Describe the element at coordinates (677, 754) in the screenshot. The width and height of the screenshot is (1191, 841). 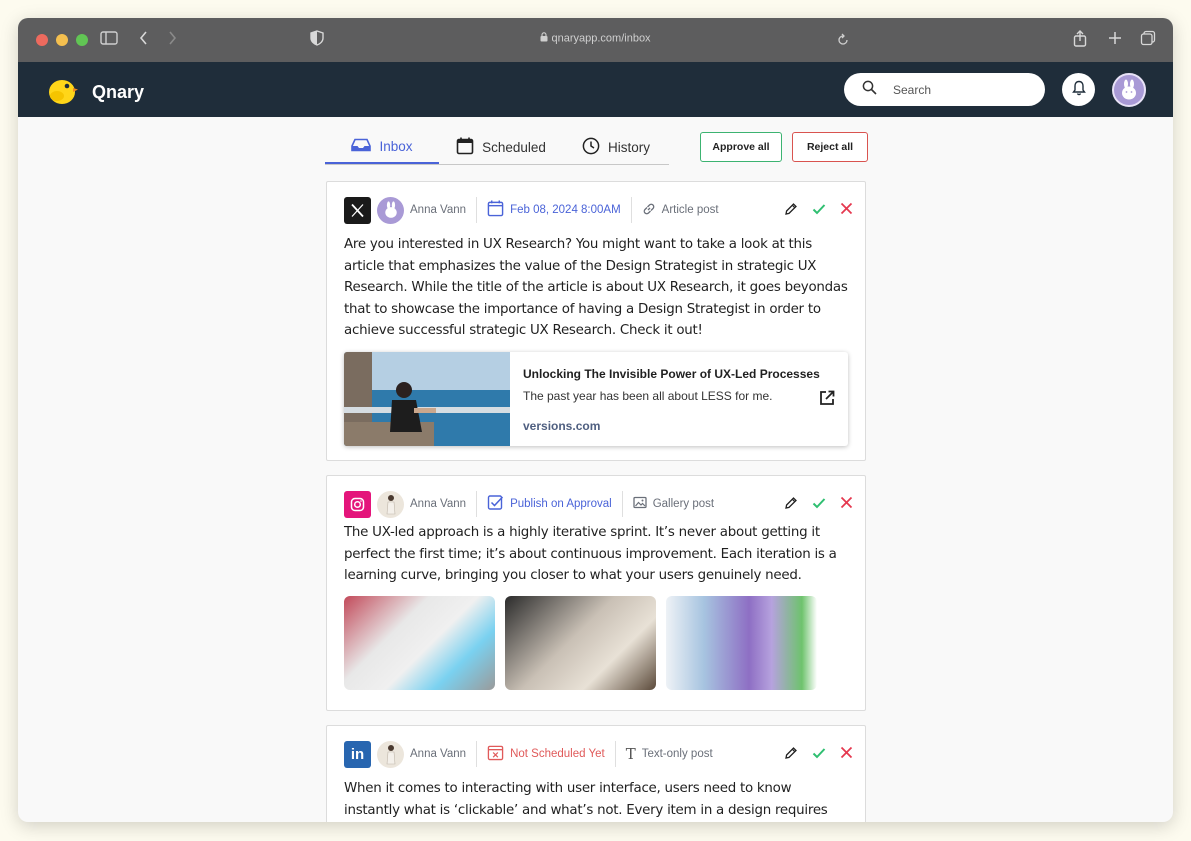
I see `post-type-text: Text-only post` at that location.